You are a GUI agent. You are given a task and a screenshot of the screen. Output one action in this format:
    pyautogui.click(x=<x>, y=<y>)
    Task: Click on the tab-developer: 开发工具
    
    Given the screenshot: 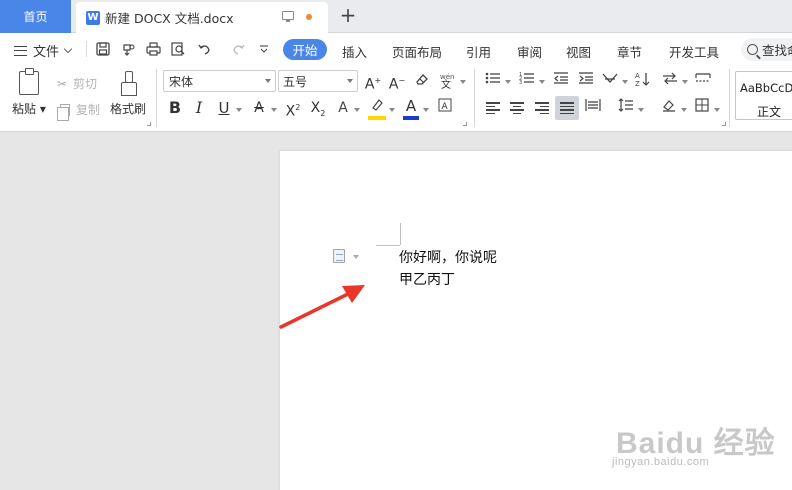 What is the action you would take?
    pyautogui.click(x=694, y=51)
    